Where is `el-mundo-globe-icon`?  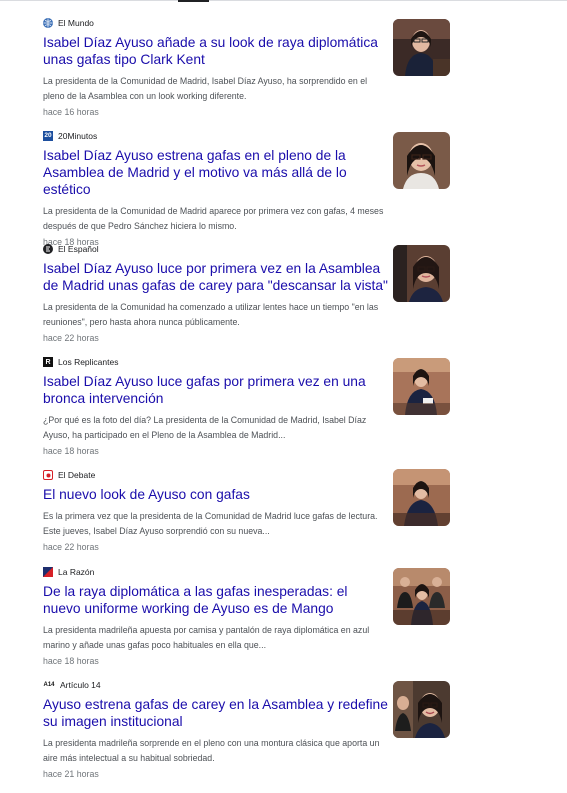 el-mundo-globe-icon is located at coordinates (48, 23).